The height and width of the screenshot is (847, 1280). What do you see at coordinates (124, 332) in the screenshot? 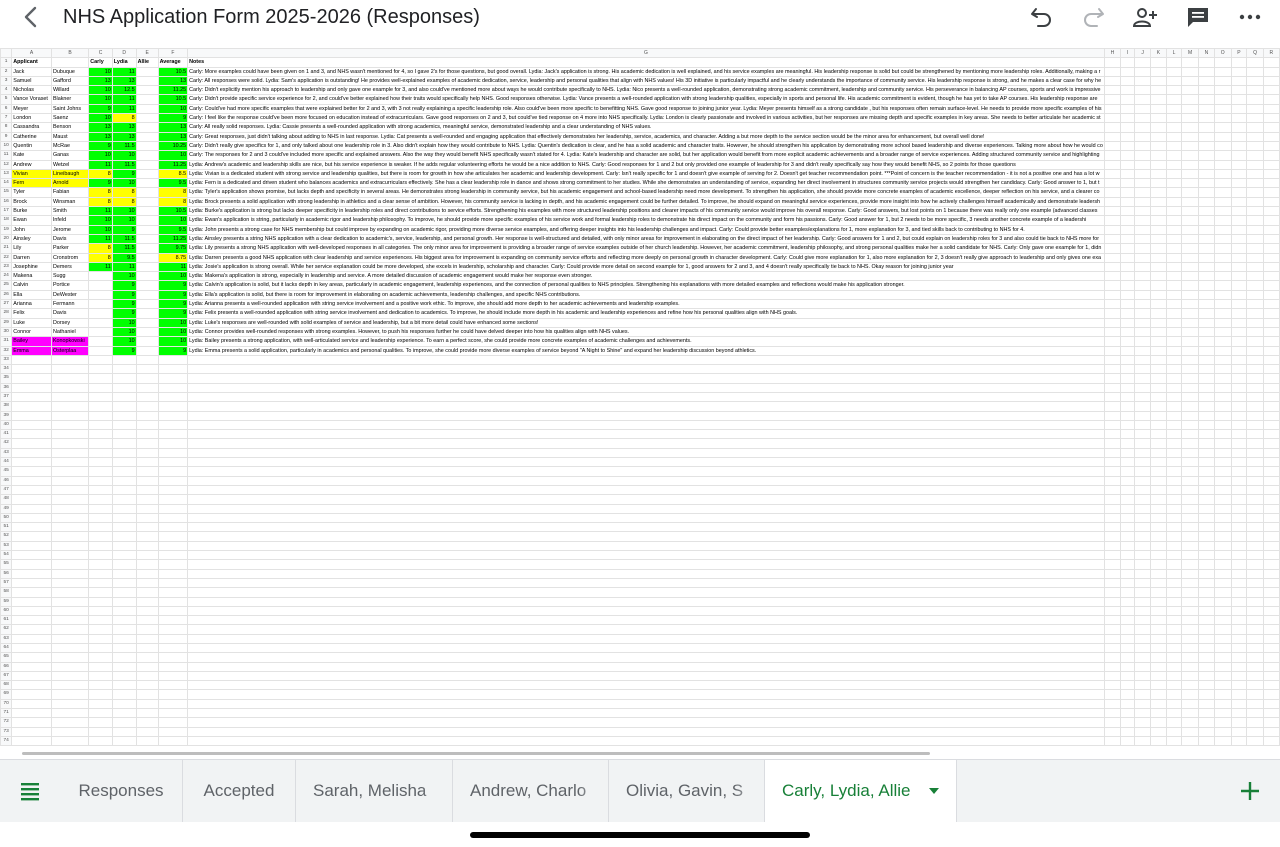
I see `lydia-score-cell: 10` at bounding box center [124, 332].